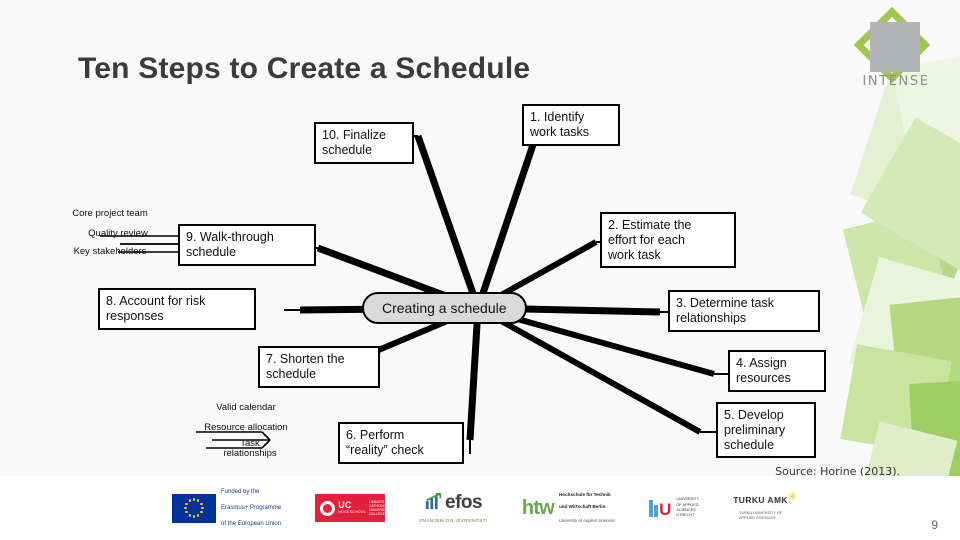 The height and width of the screenshot is (540, 960). I want to click on htw-italic-line: University of Applied Sciences, so click(587, 521).